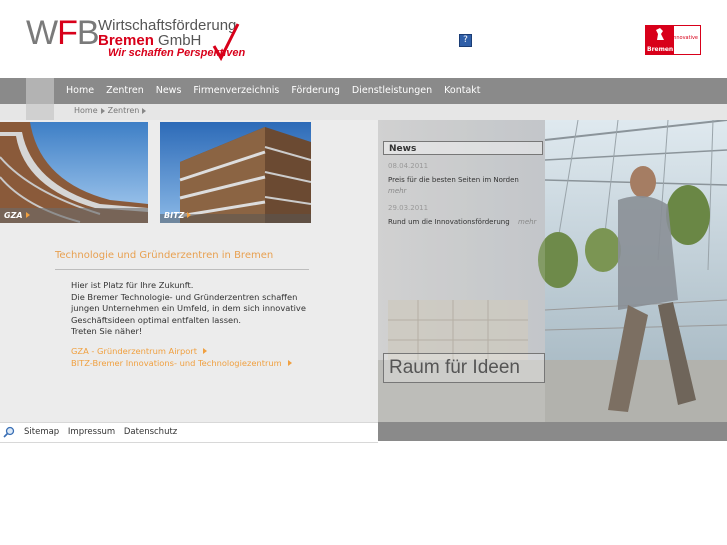  What do you see at coordinates (13, 215) in the screenshot?
I see `gza-tile-text: GZA` at bounding box center [13, 215].